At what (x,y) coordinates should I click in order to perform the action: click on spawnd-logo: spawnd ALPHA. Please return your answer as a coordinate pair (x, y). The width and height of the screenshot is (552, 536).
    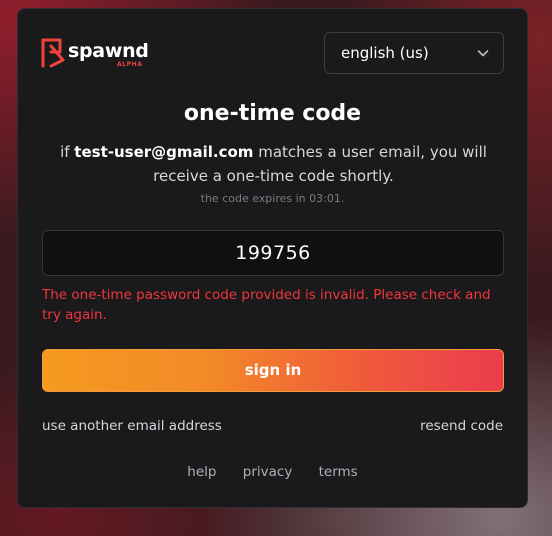
    Looking at the image, I should click on (95, 55).